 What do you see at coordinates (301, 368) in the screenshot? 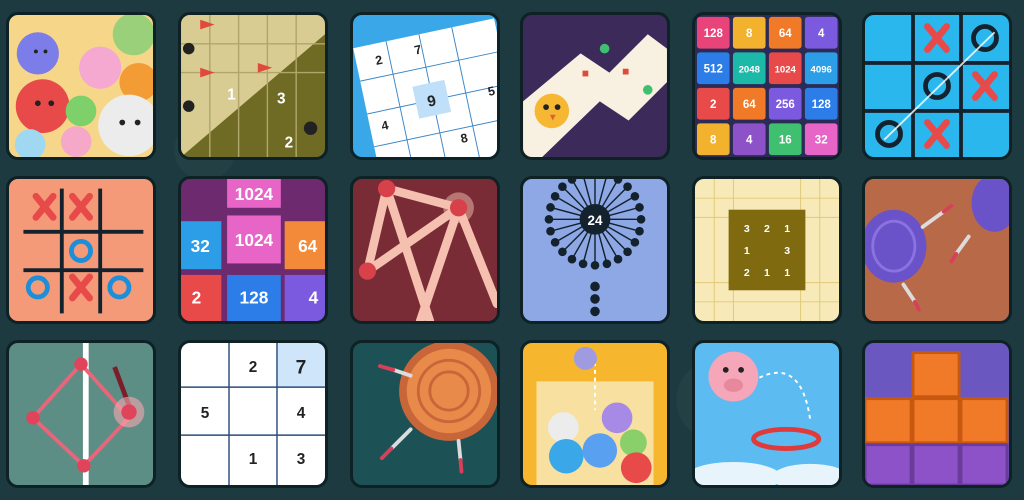
I see `sudoku-cell: 7` at bounding box center [301, 368].